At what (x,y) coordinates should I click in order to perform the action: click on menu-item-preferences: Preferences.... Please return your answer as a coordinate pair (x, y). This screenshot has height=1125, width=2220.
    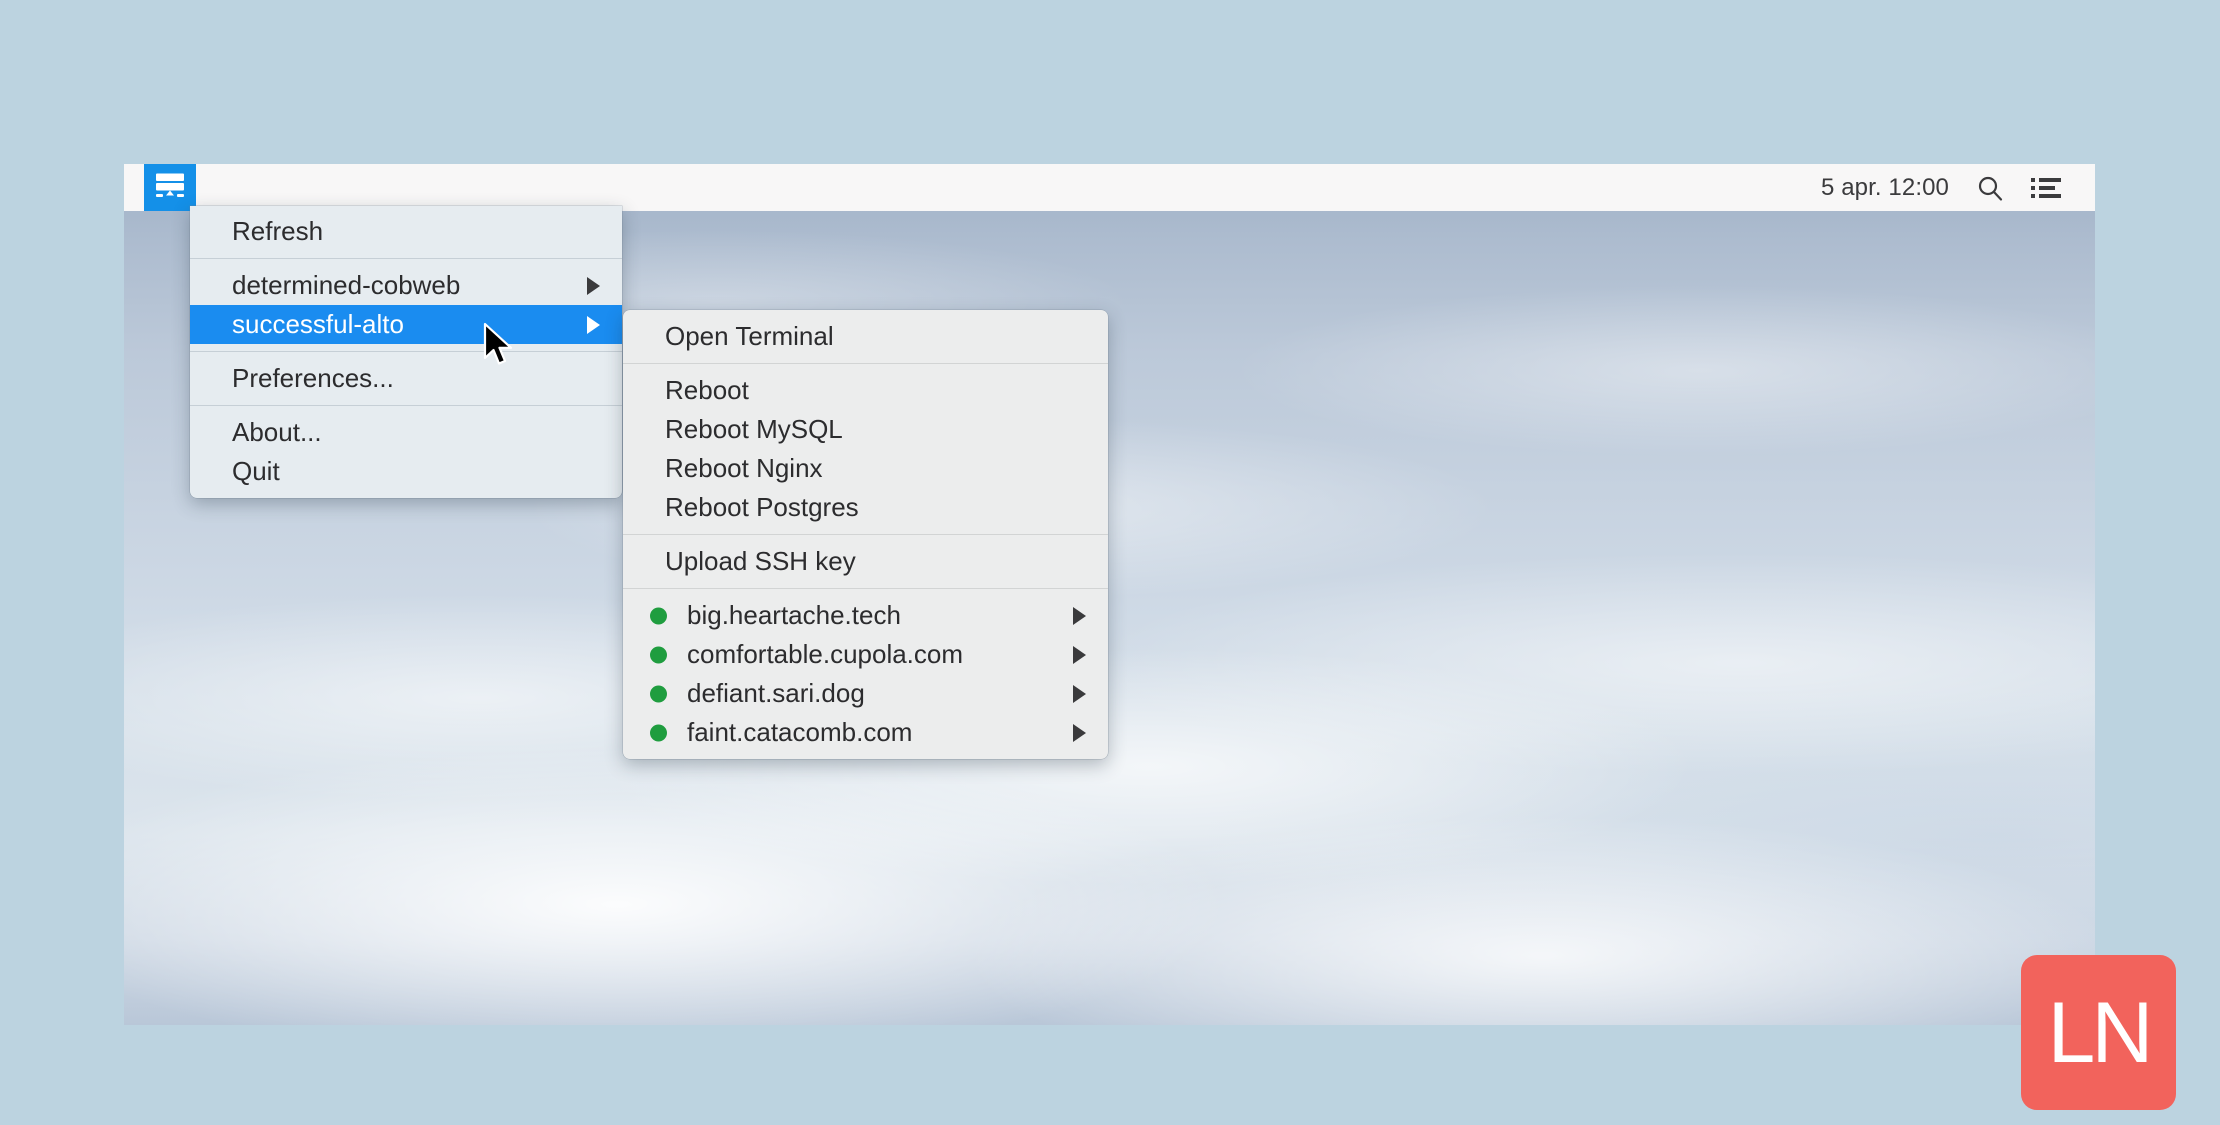
    Looking at the image, I should click on (406, 378).